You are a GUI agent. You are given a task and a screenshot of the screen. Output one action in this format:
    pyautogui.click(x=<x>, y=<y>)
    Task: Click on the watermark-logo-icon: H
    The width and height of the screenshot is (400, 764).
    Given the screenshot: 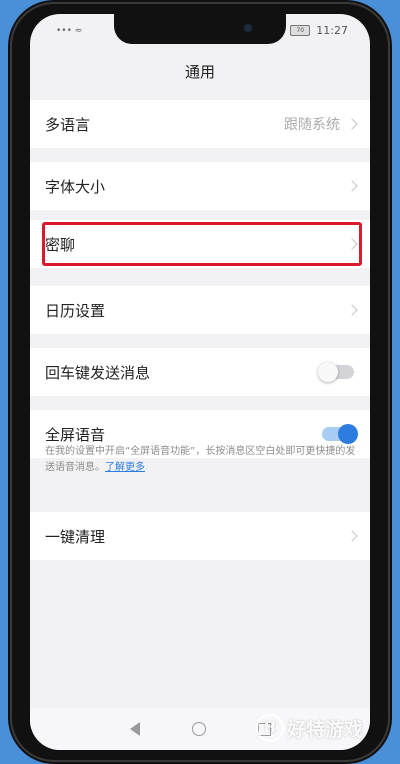 What is the action you would take?
    pyautogui.click(x=270, y=728)
    